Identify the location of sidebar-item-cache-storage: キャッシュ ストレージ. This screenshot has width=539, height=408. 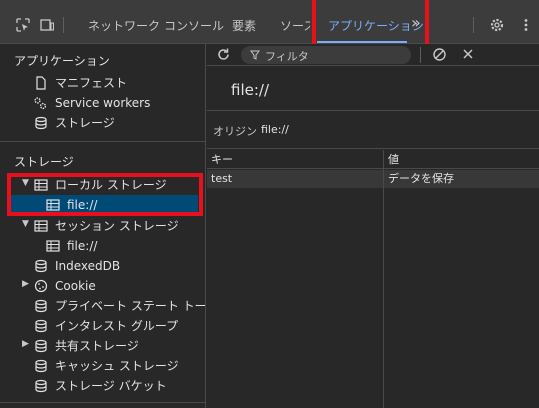
(102, 366).